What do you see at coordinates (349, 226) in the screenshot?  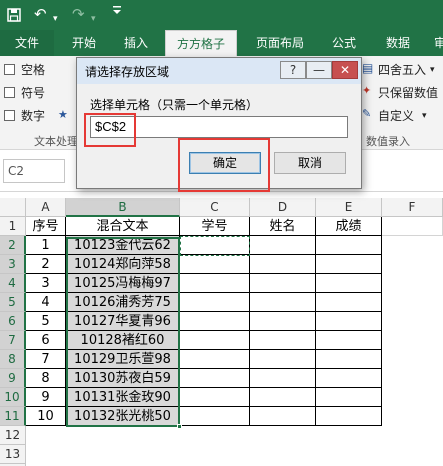 I see `header-cell-score: 成绩` at bounding box center [349, 226].